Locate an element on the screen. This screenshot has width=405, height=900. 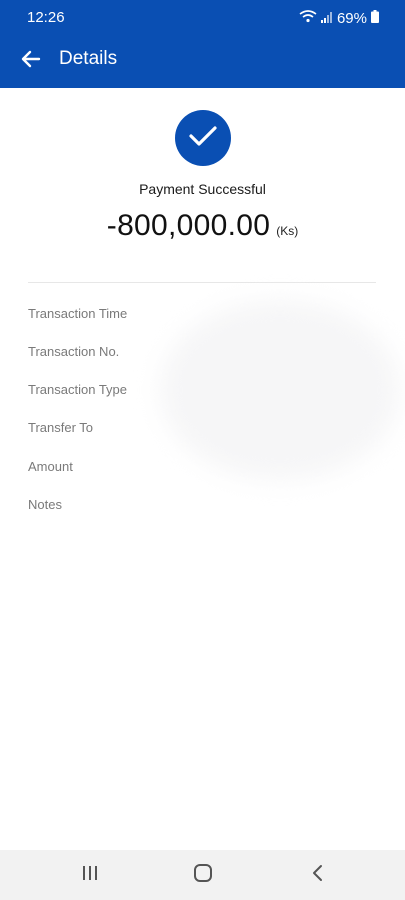
signal-icon is located at coordinates (326, 18).